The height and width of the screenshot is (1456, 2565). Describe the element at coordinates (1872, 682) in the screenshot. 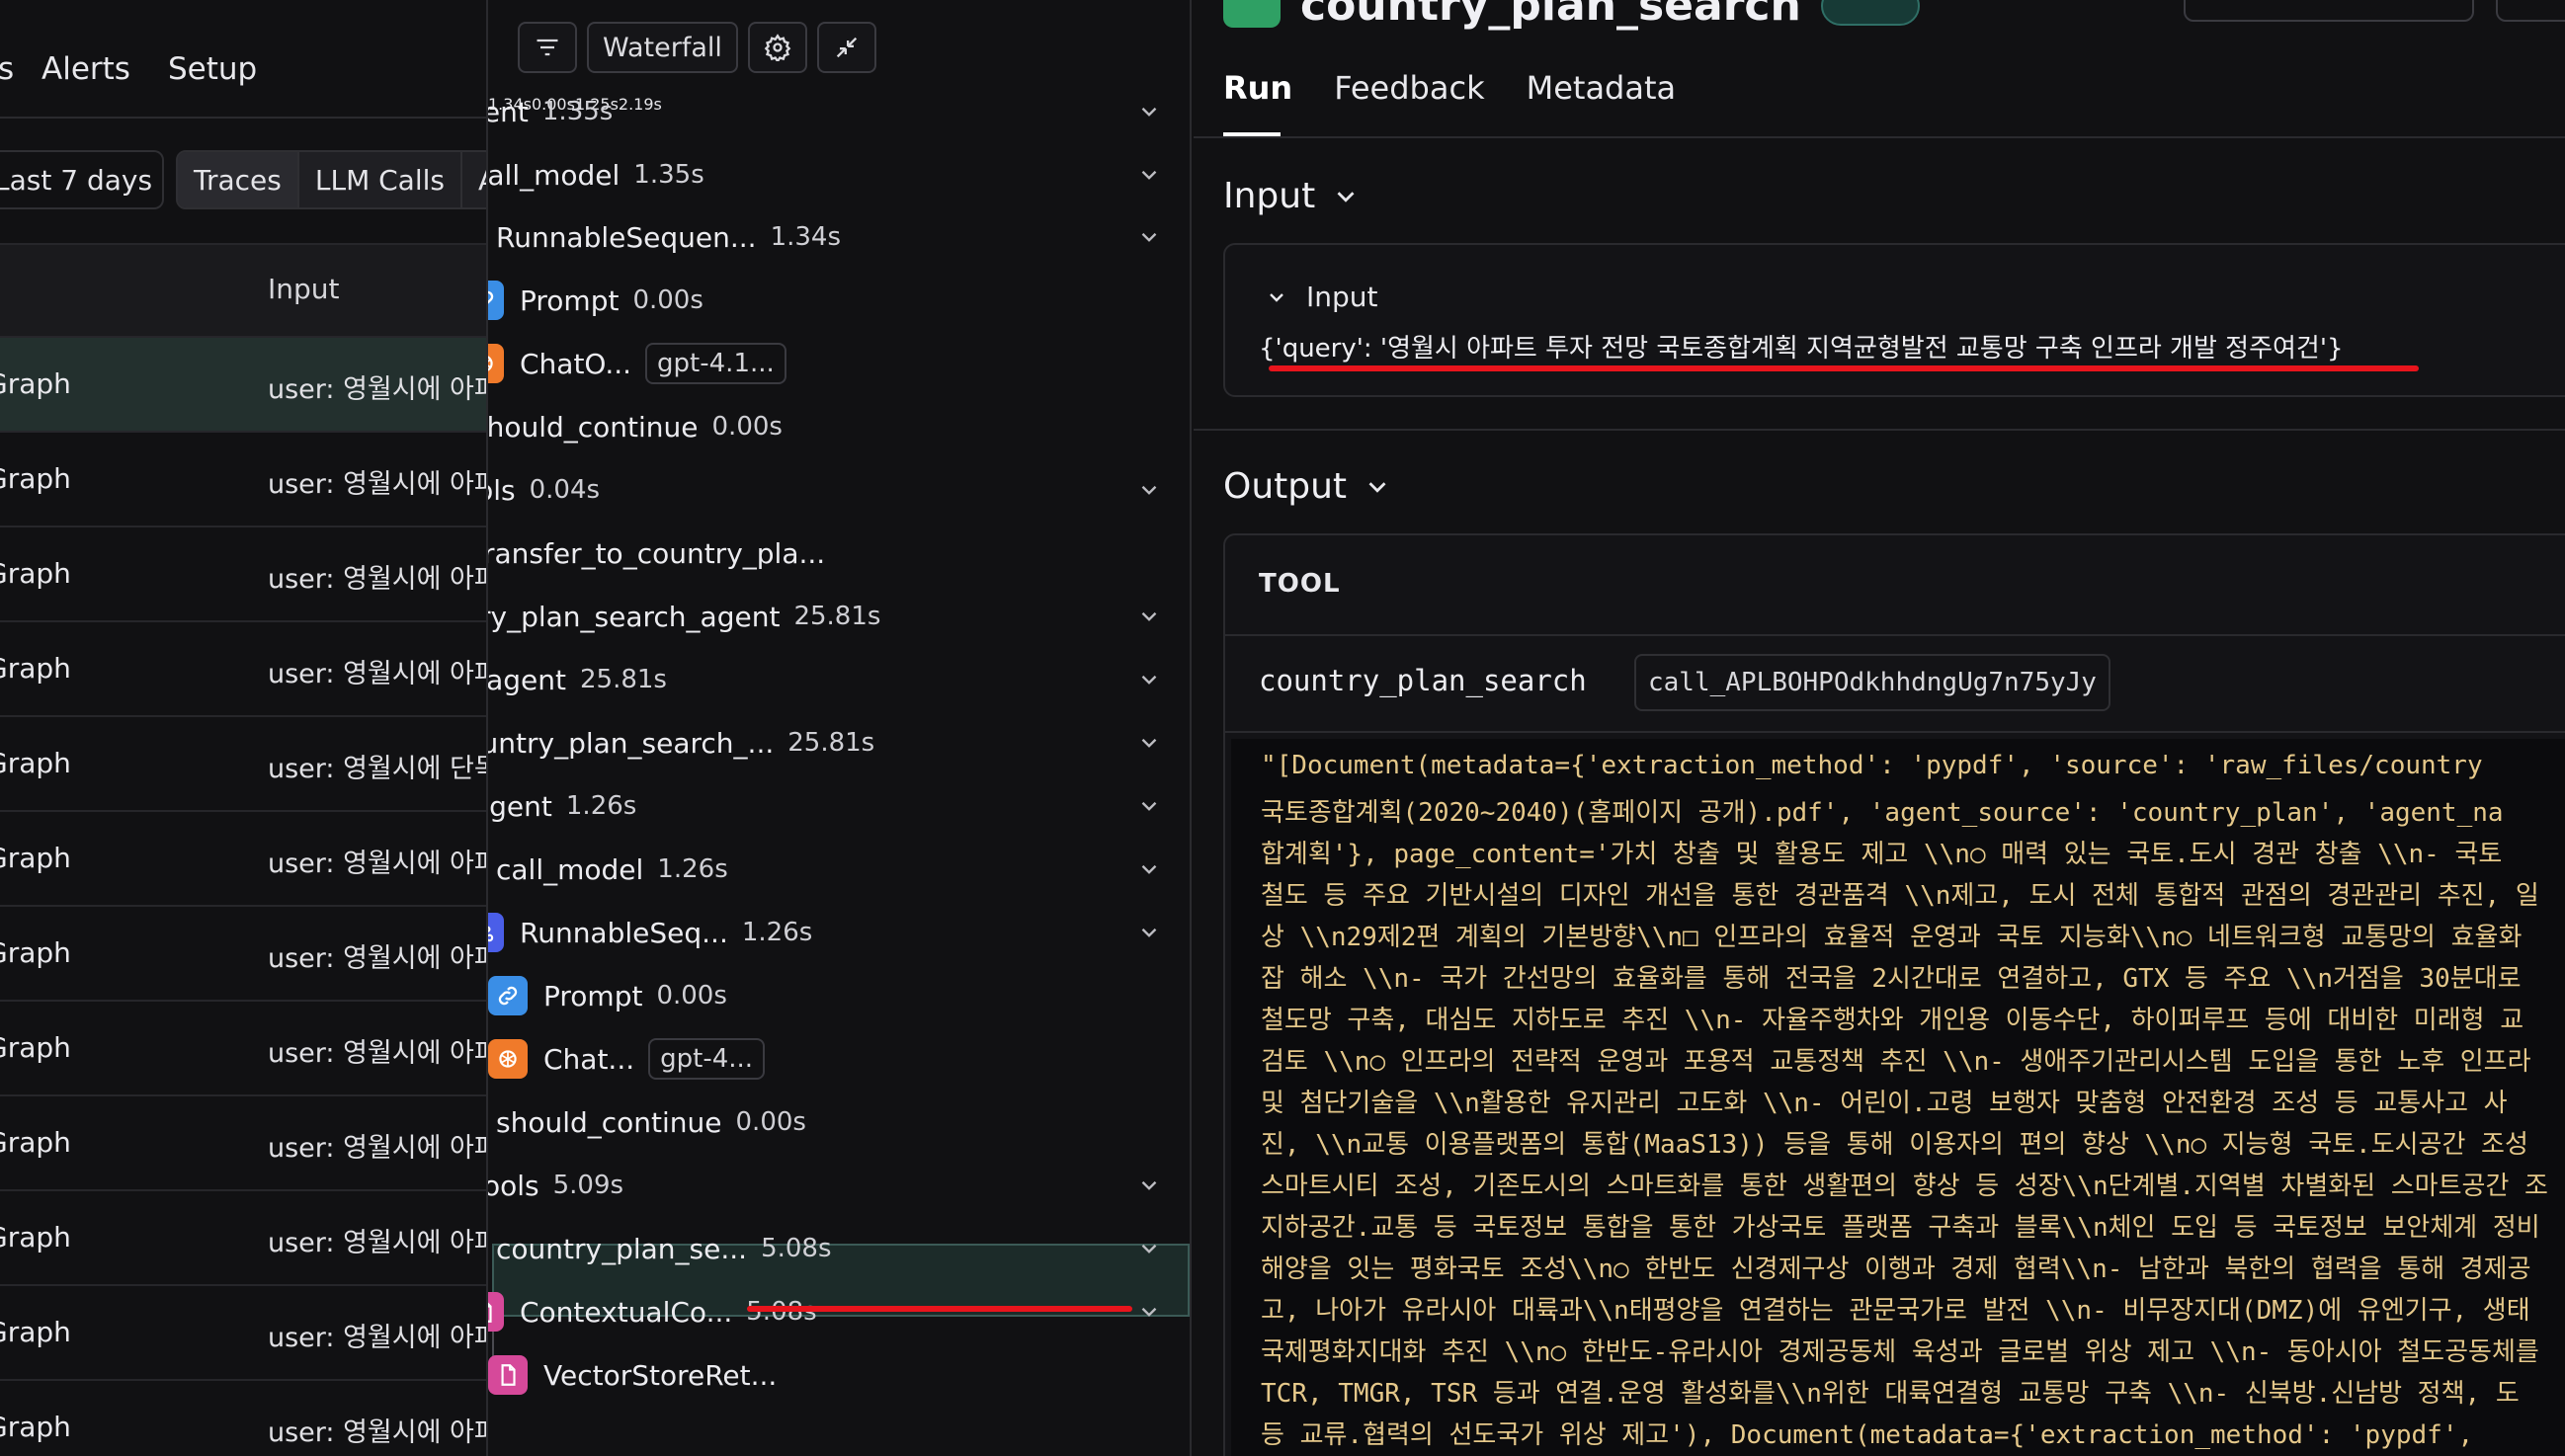

I see `tool-call-id: call_APLBOHPOdkhhdngUg7n75yJy` at that location.